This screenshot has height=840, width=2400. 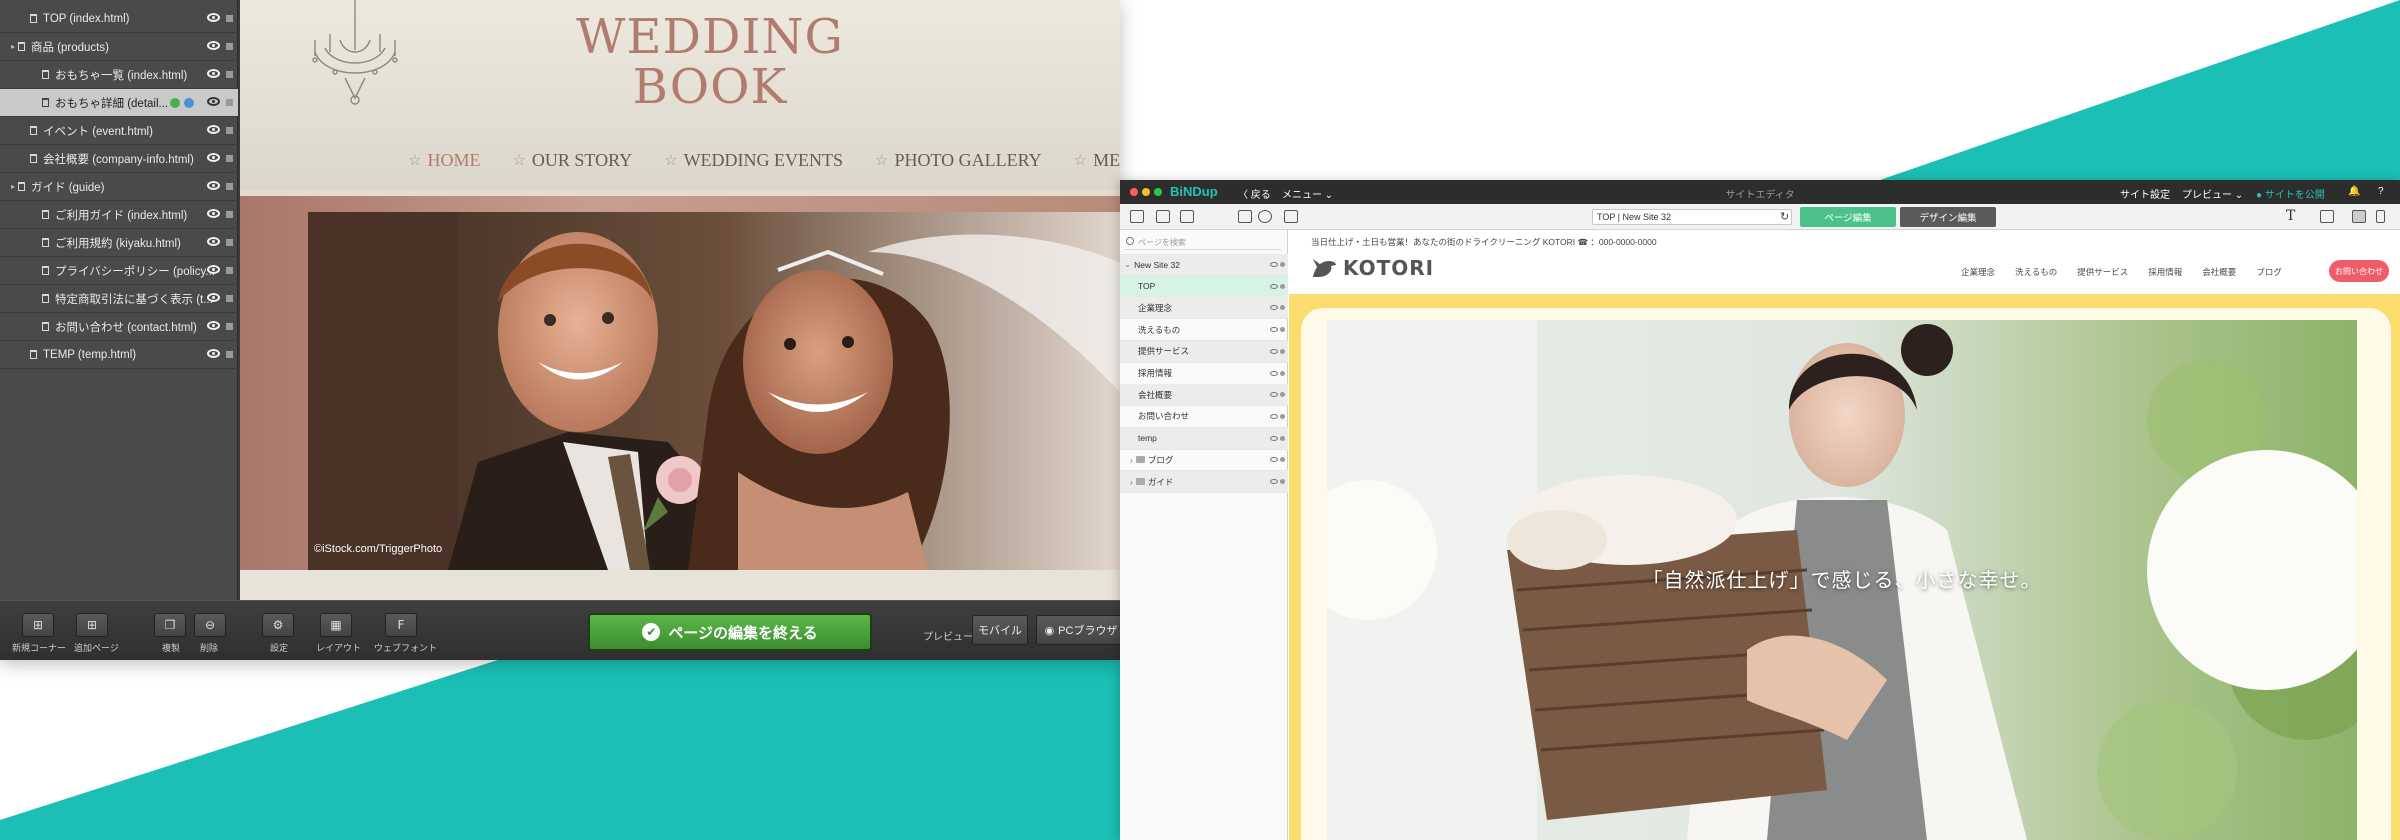 What do you see at coordinates (1265, 216) in the screenshot?
I see `gear-icon` at bounding box center [1265, 216].